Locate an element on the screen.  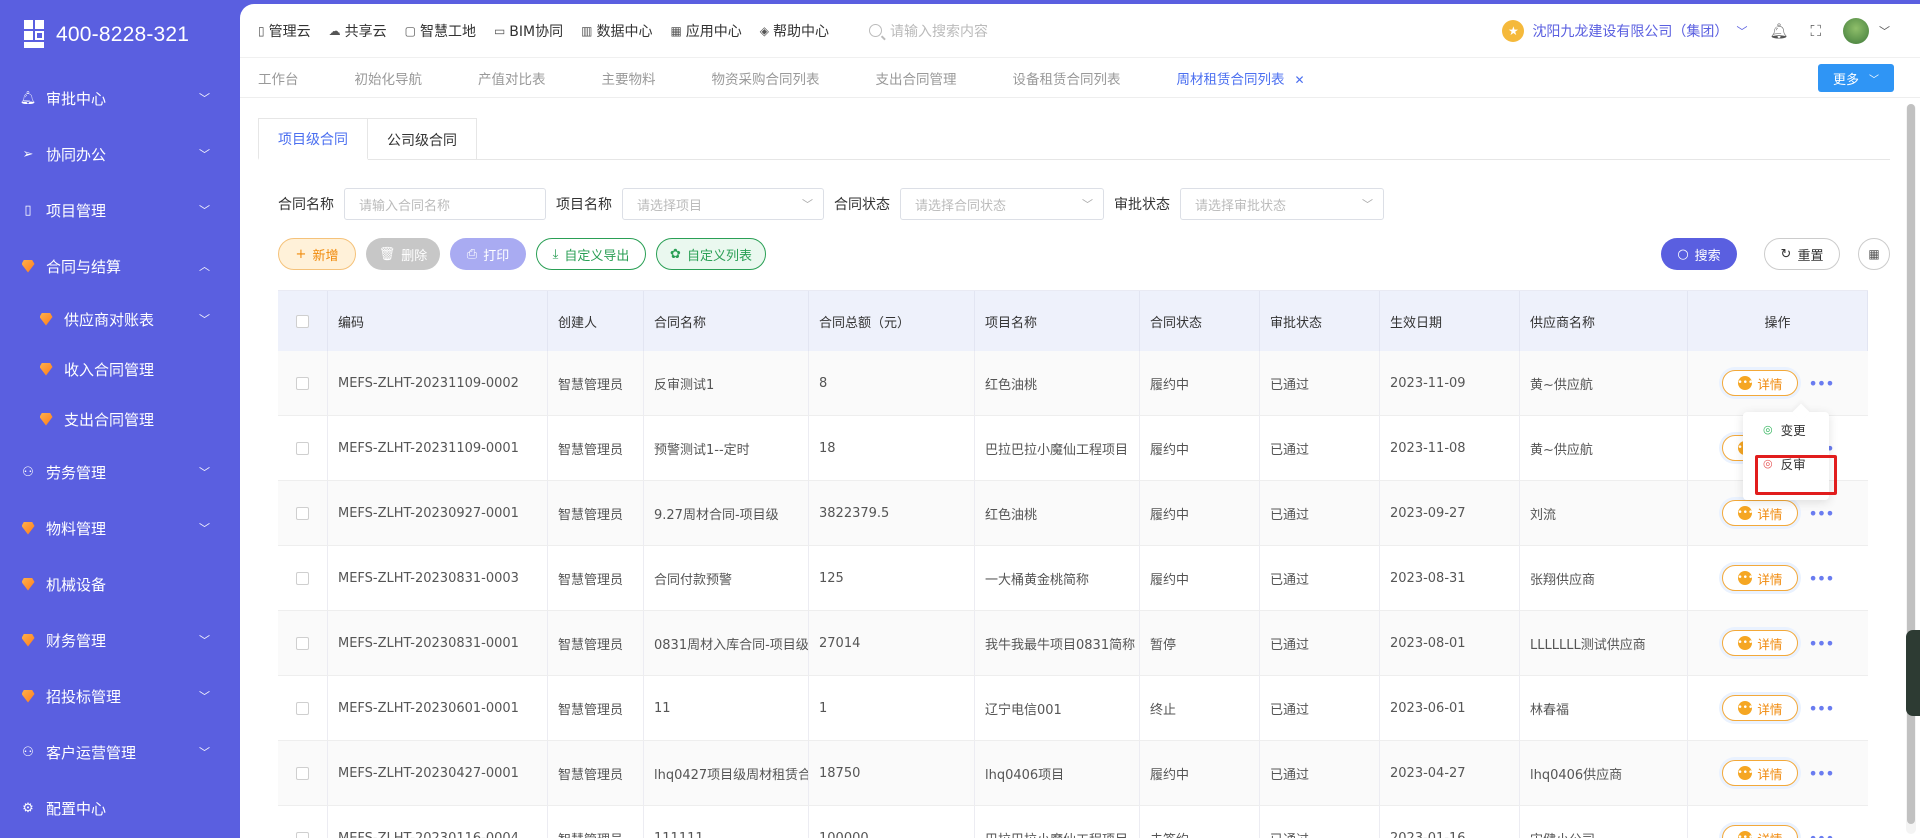
column-header: 生效日期 is located at coordinates (1450, 321).